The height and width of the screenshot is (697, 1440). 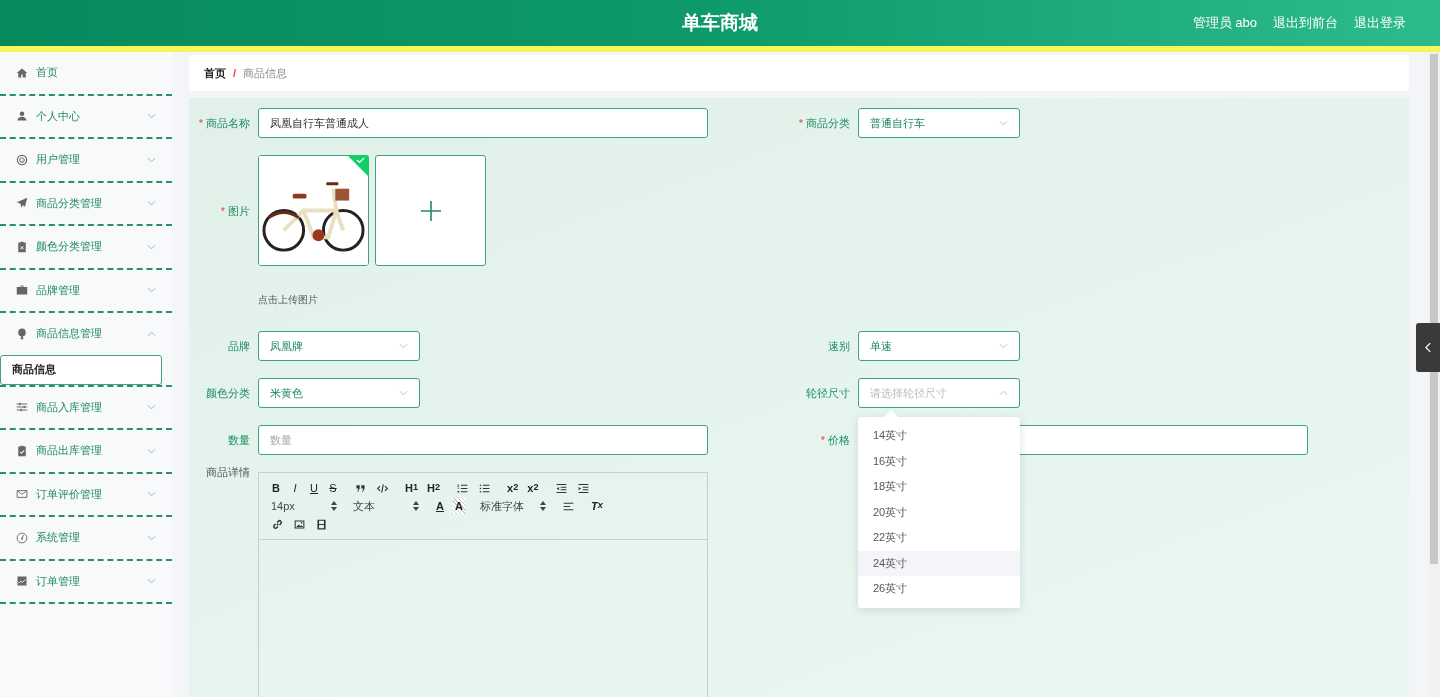 I want to click on sidebar-item: 商品出库管理, so click(x=86, y=451).